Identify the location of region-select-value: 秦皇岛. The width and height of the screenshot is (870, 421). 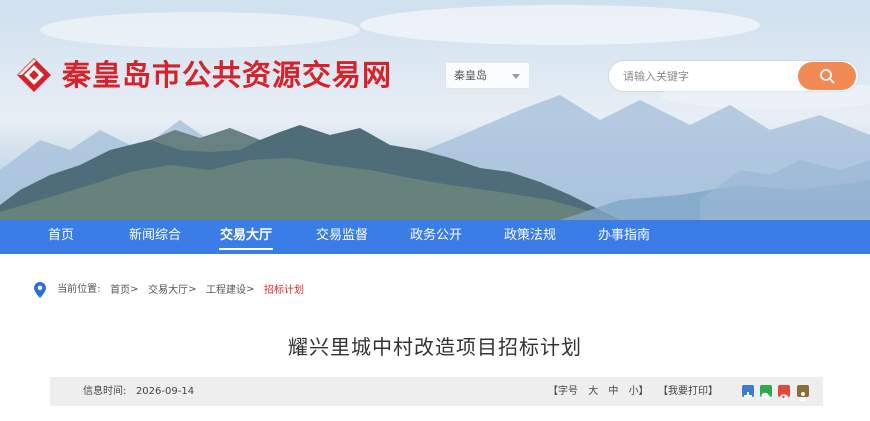
(470, 75).